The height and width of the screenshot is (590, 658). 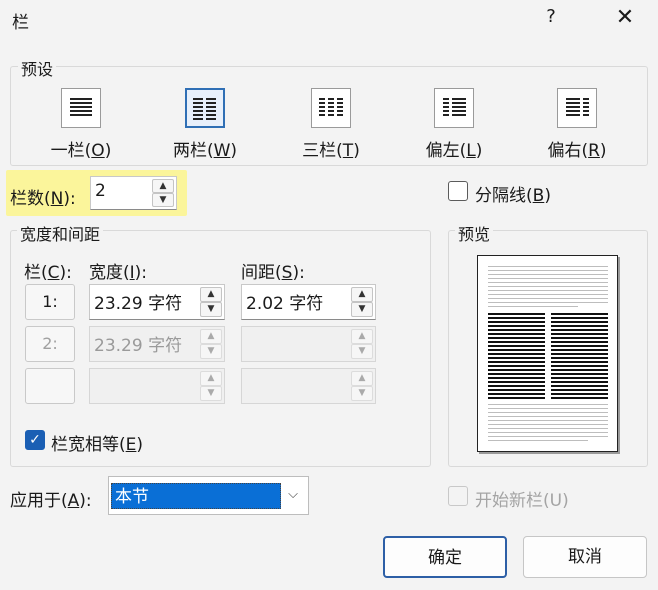 I want to click on preset-one-column: 一栏(O), so click(x=81, y=124).